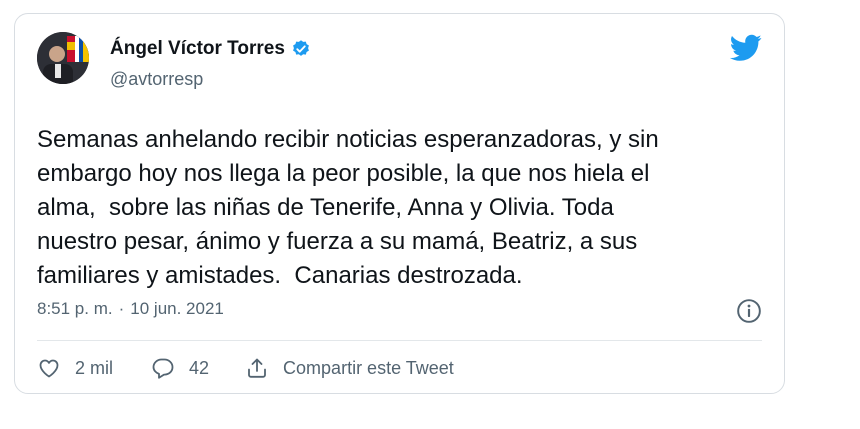 This screenshot has width=860, height=429. I want to click on divider, so click(399, 340).